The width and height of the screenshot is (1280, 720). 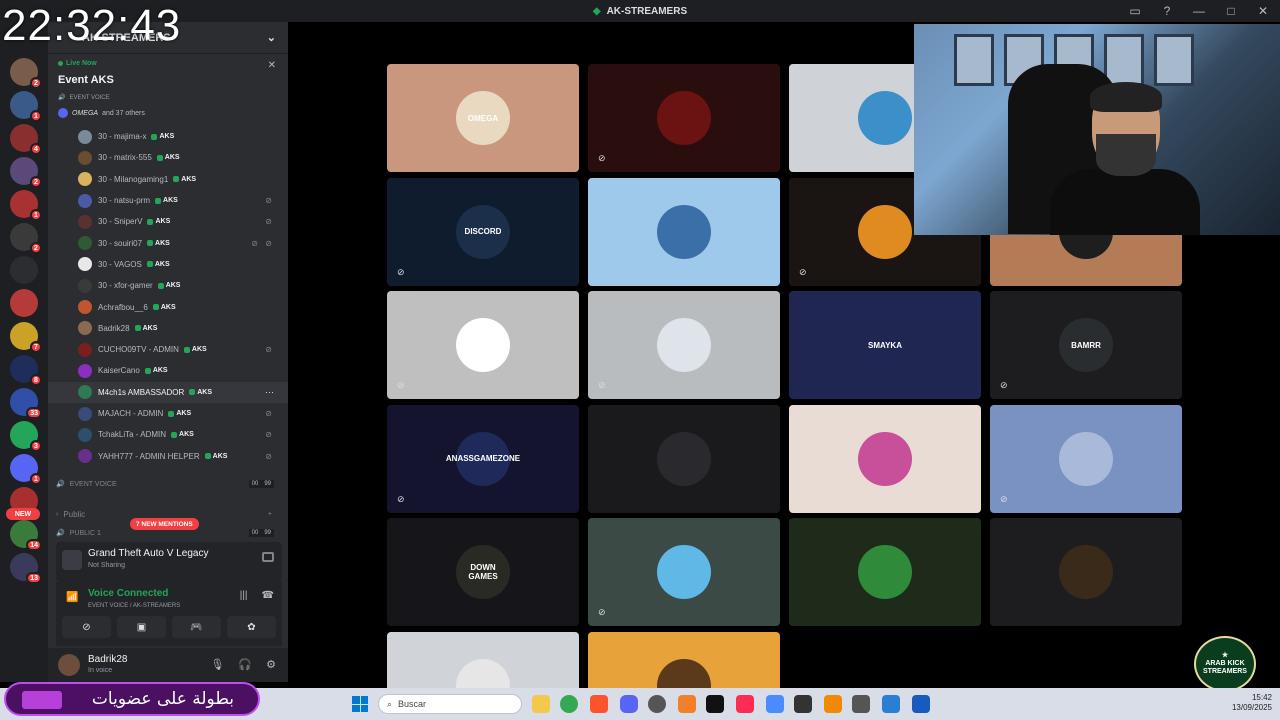 I want to click on voice-channel: EVENT VOICE / AK-STREAMERS, so click(x=134, y=606).